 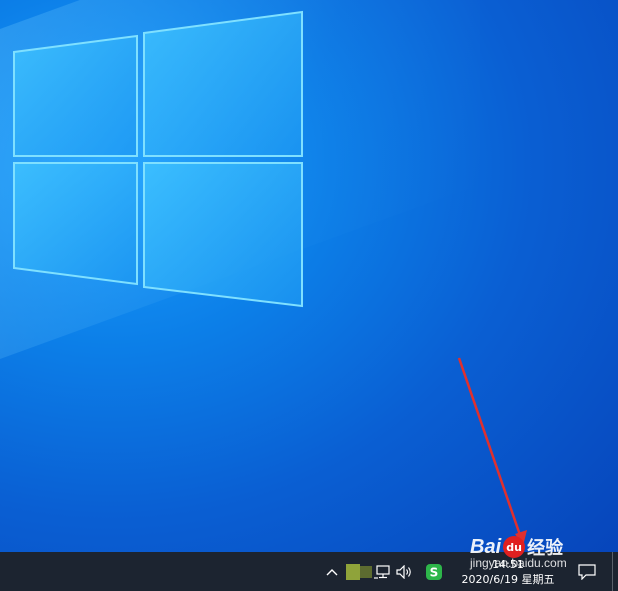 I want to click on volume-icon, so click(x=405, y=572).